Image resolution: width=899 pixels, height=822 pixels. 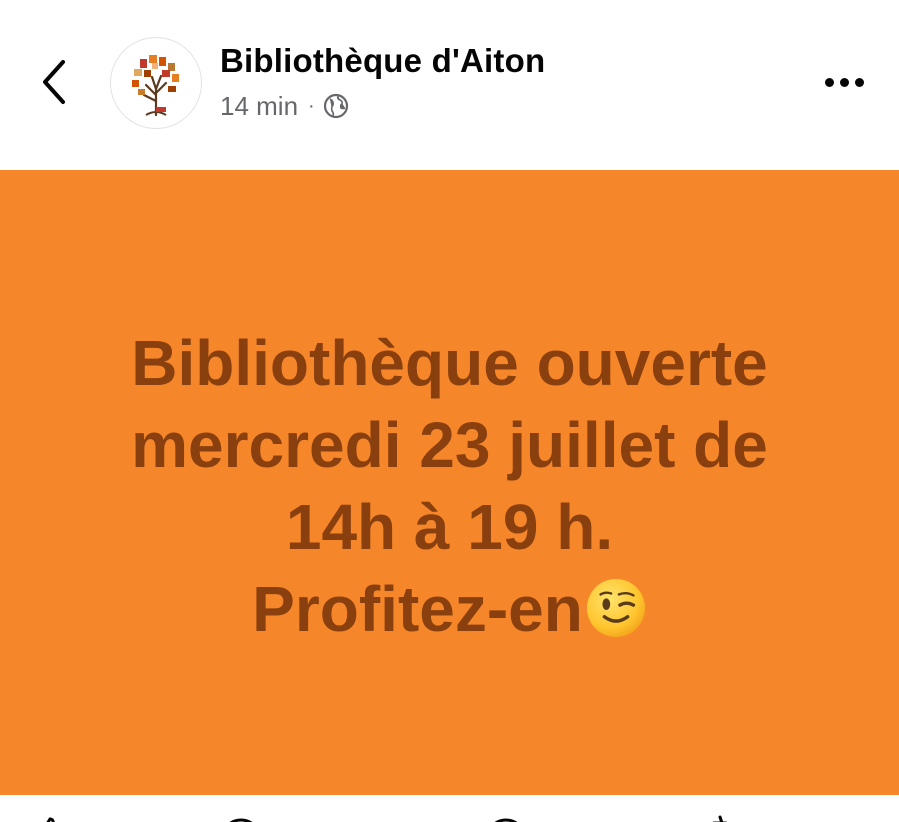 I want to click on back-button, so click(x=54, y=82).